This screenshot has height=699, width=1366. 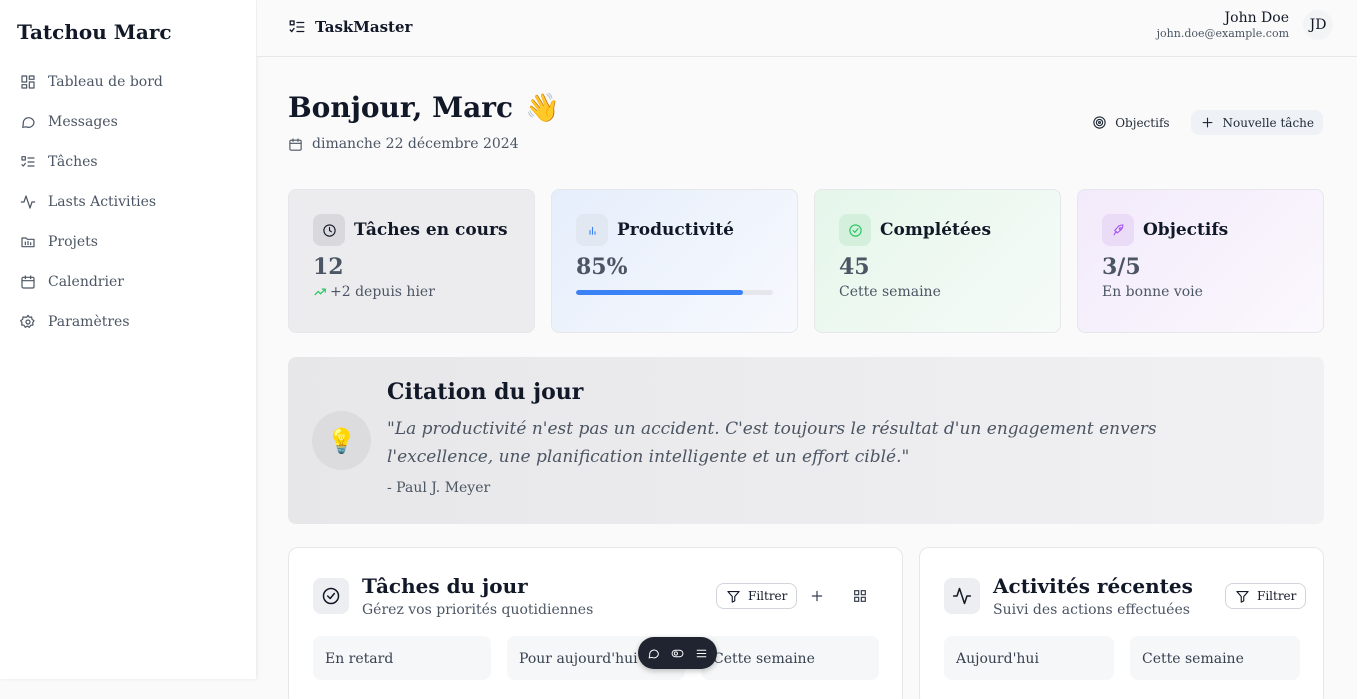 I want to click on column-today: Aujourd'hui, so click(x=1029, y=658).